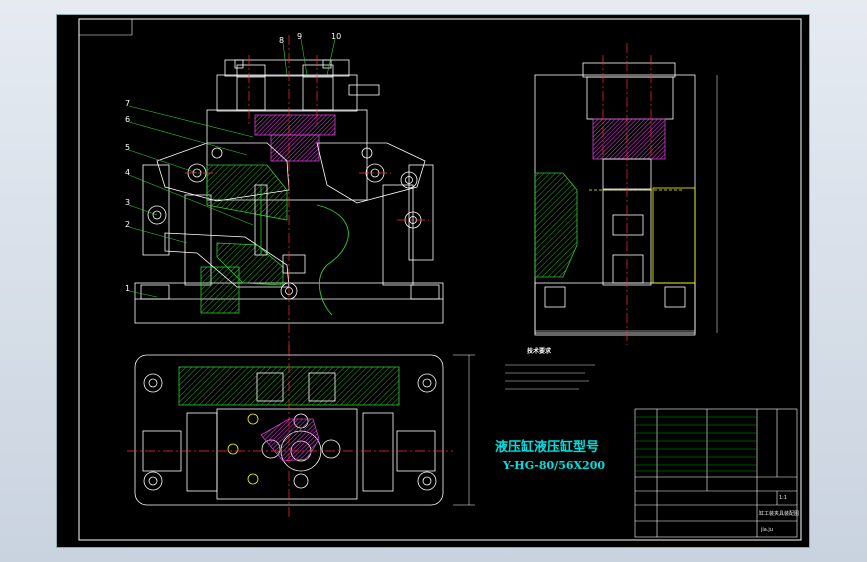  Describe the element at coordinates (127, 103) in the screenshot. I see `part-number-7: 7` at that location.